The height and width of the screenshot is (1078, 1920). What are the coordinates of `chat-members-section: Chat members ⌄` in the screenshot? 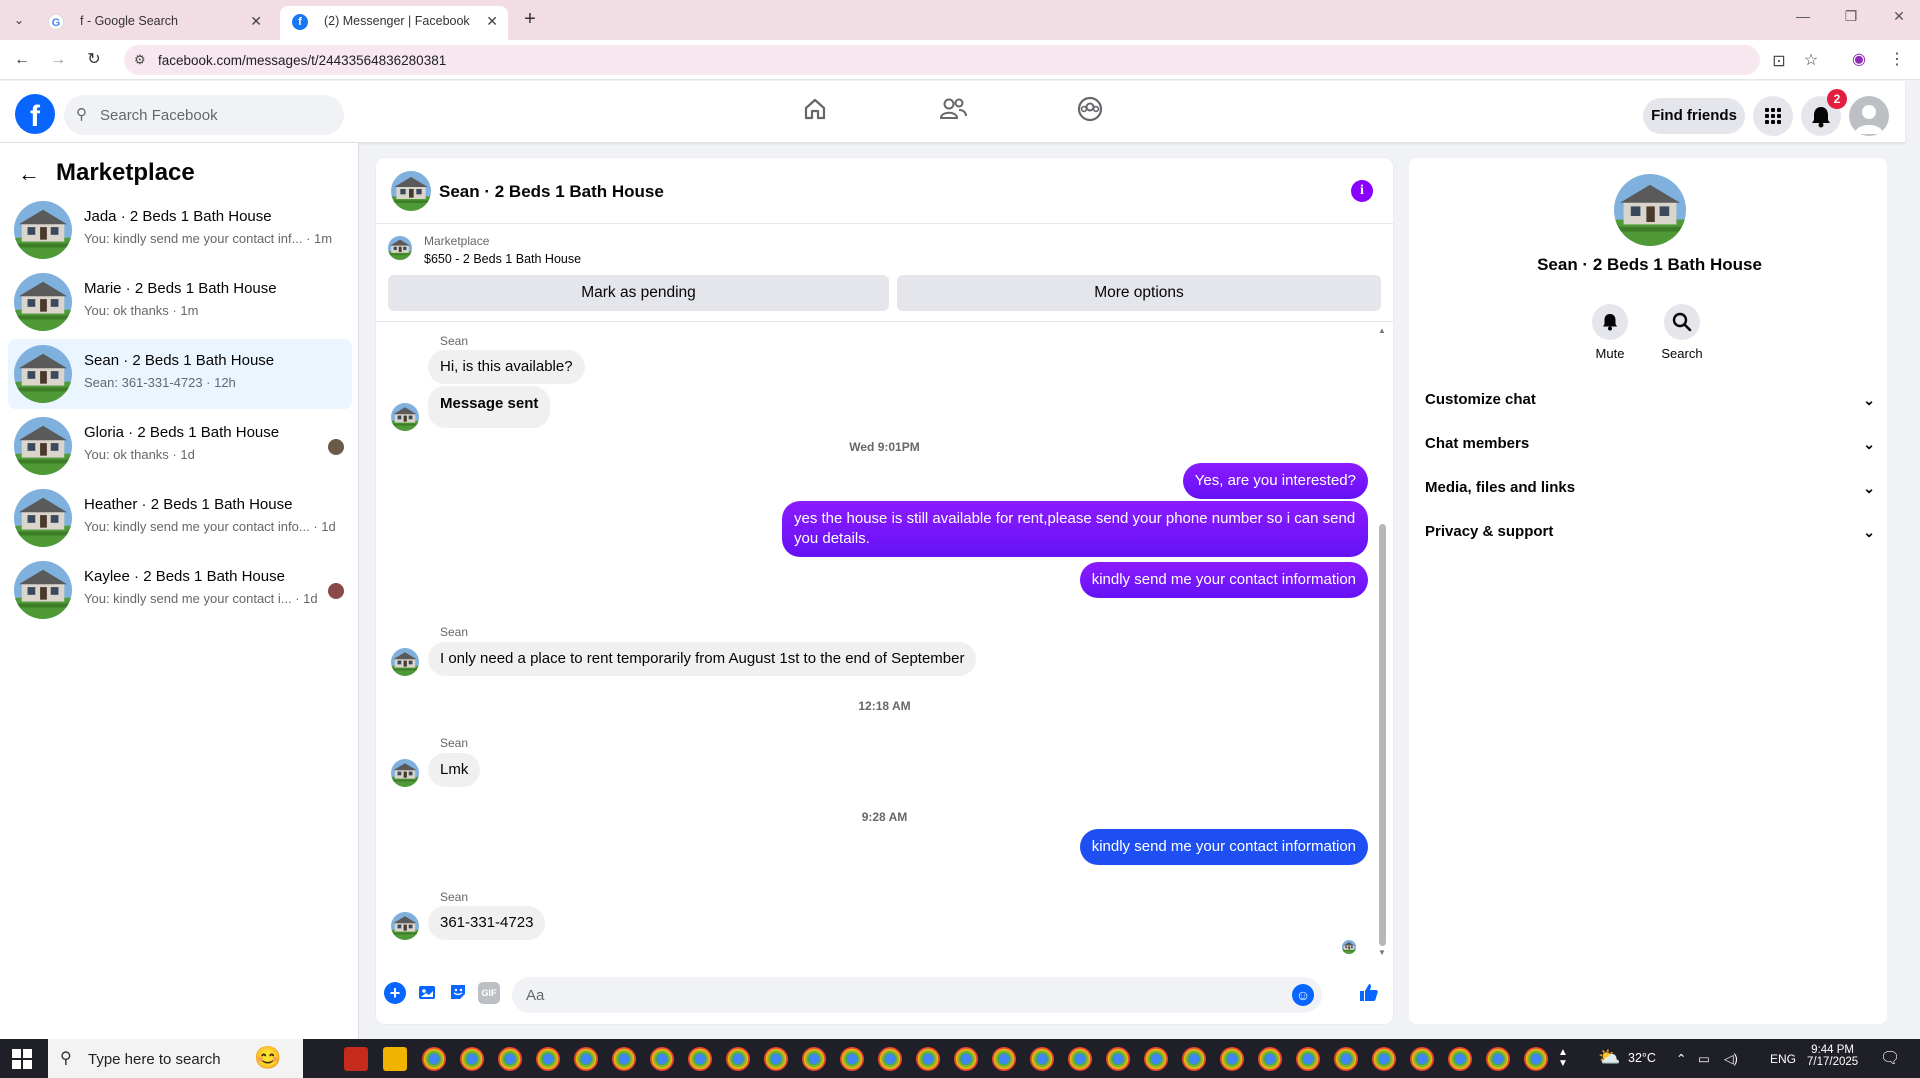 It's located at (1650, 444).